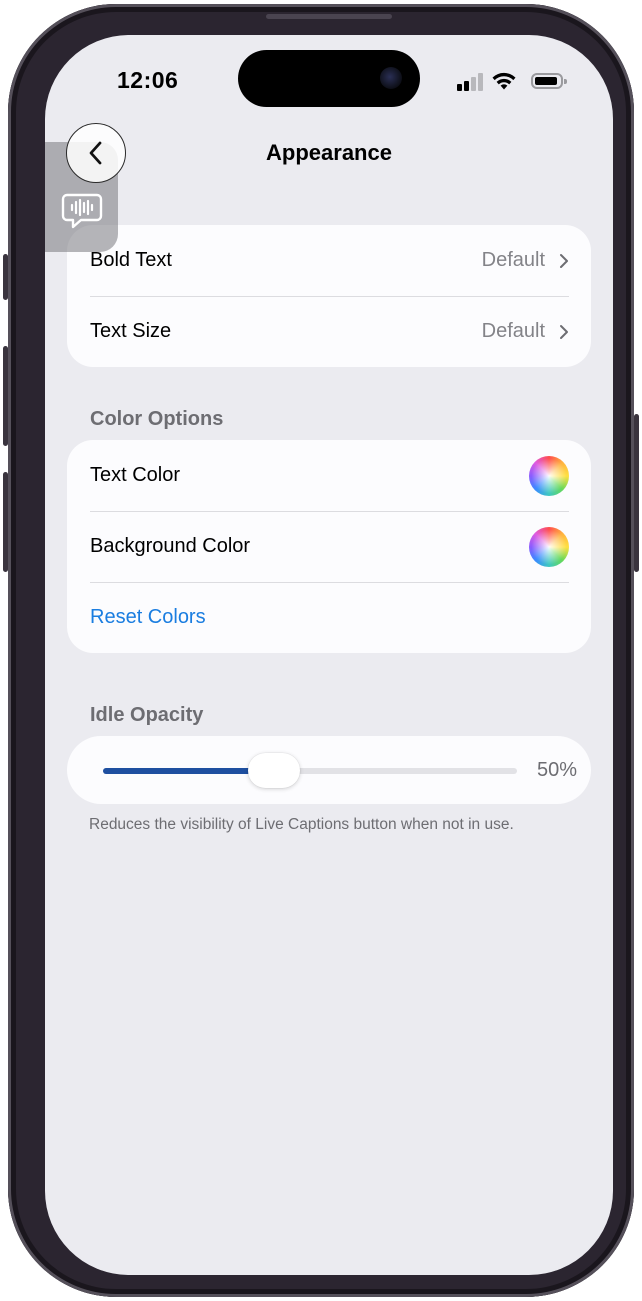 Image resolution: width=642 pixels, height=1301 pixels. Describe the element at coordinates (135, 475) in the screenshot. I see `text-color-label: Text Color` at that location.